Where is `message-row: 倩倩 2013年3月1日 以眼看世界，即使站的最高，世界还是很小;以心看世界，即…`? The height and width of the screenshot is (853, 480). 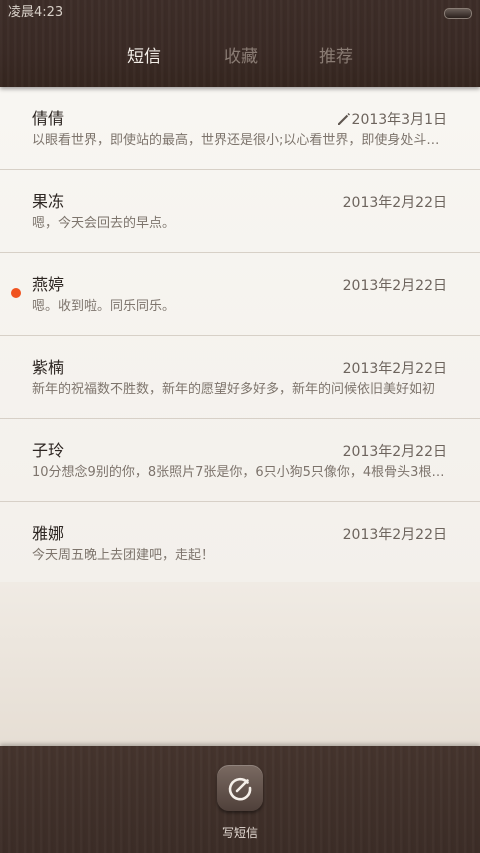 message-row: 倩倩 2013年3月1日 以眼看世界，即使站的最高，世界还是很小;以心看世界，即… is located at coordinates (240, 128).